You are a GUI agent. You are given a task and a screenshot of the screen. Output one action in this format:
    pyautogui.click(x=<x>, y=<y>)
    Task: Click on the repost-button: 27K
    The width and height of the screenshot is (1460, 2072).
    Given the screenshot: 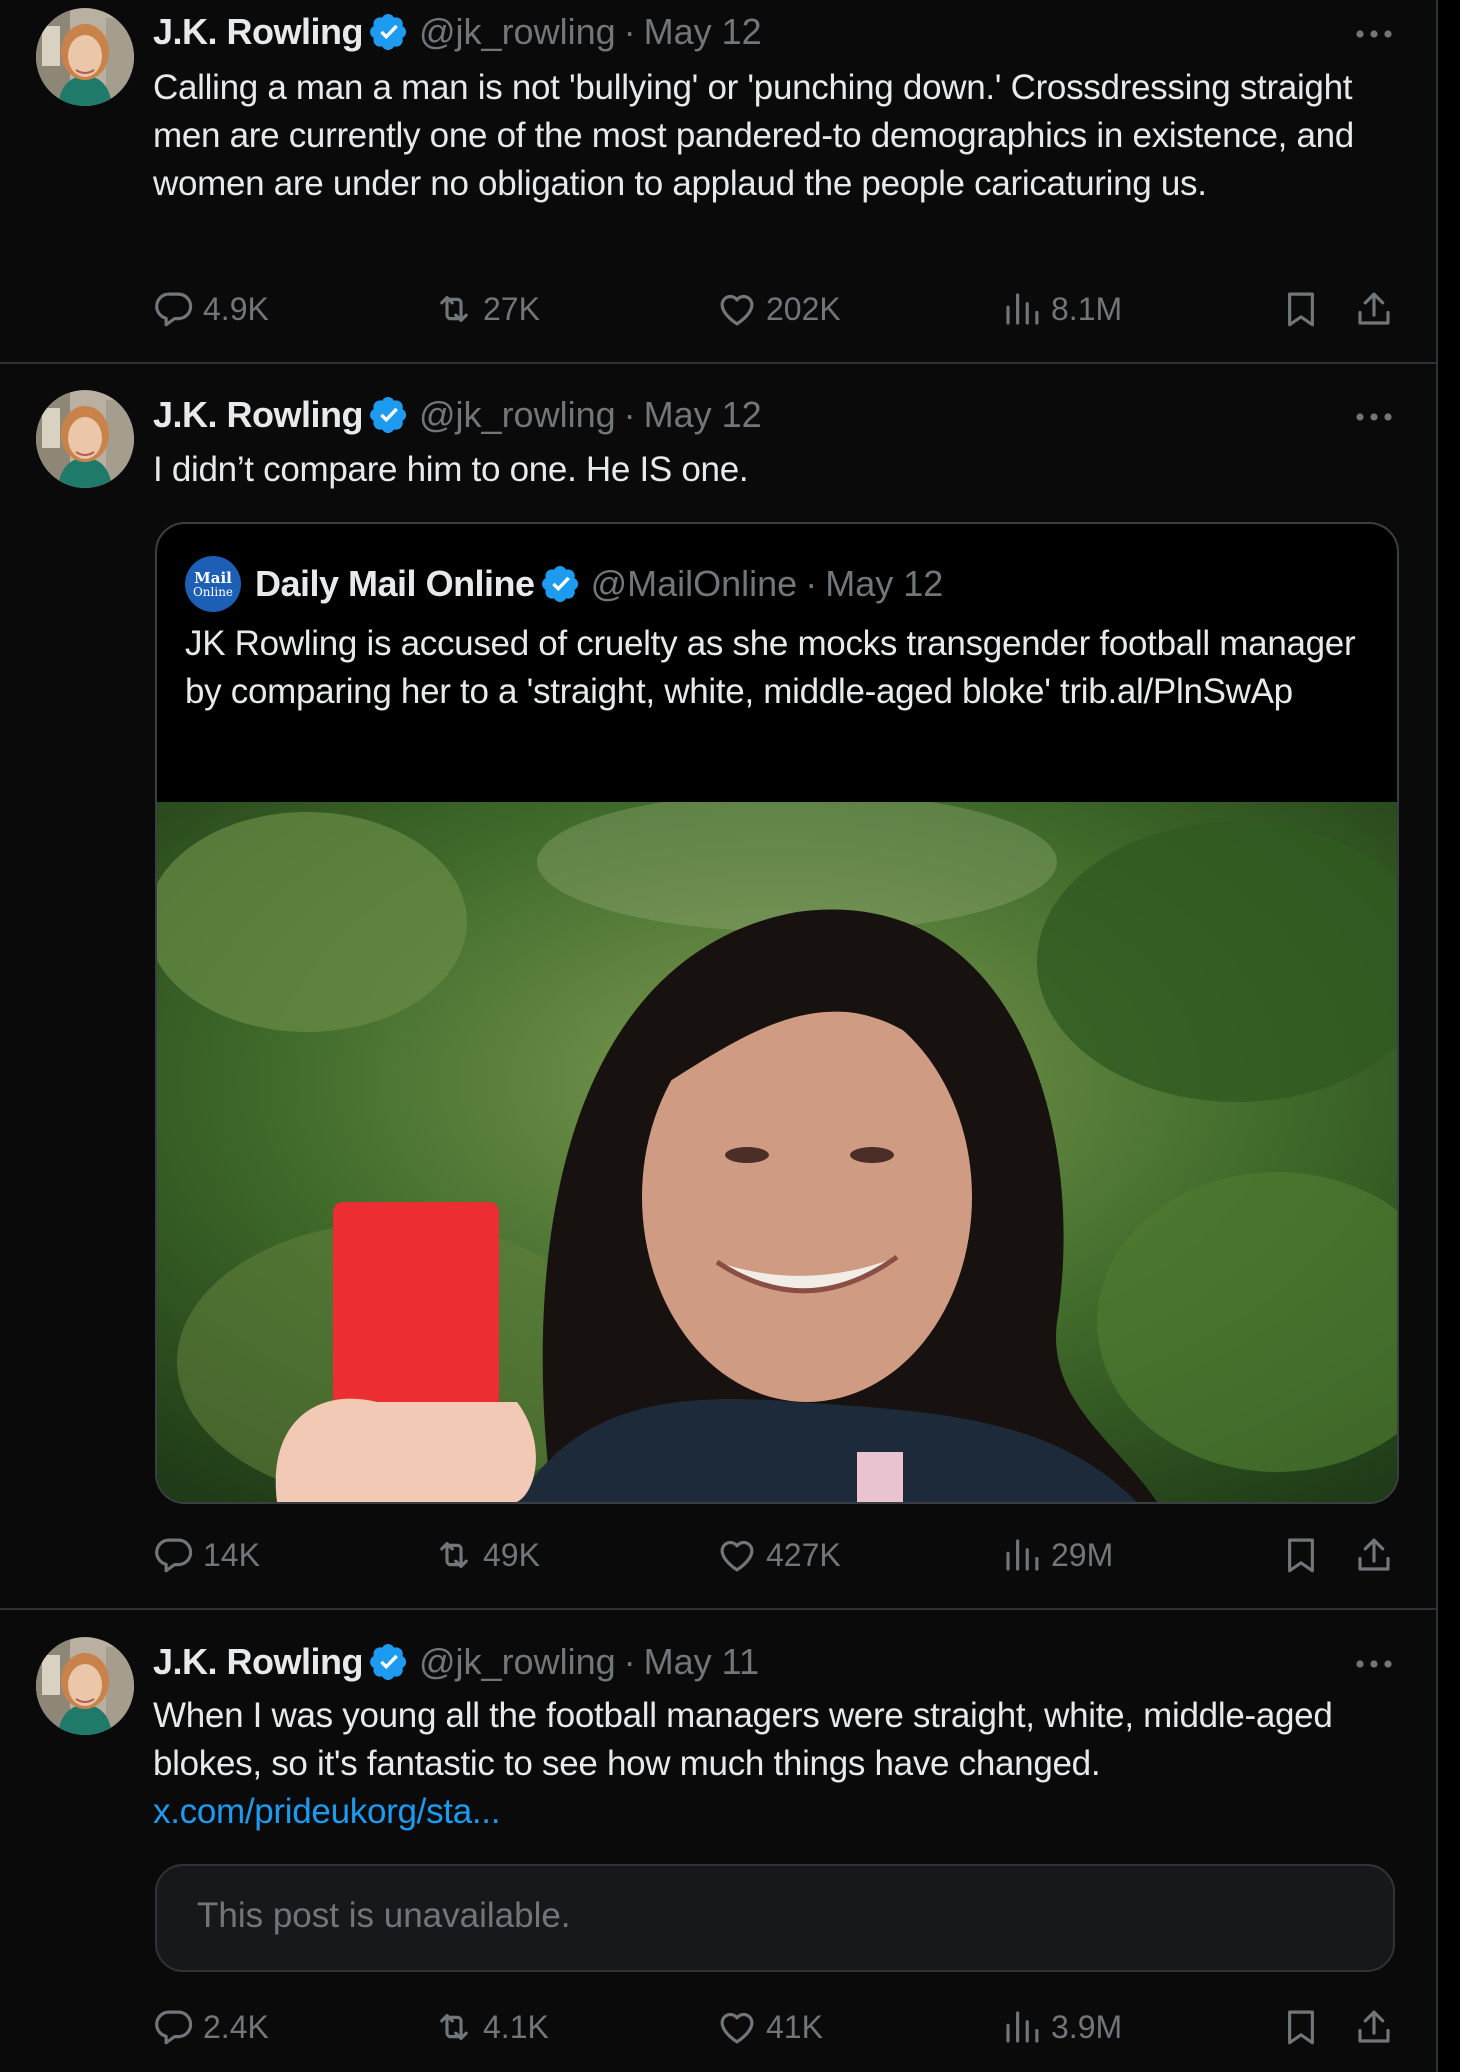 What is the action you would take?
    pyautogui.click(x=486, y=309)
    